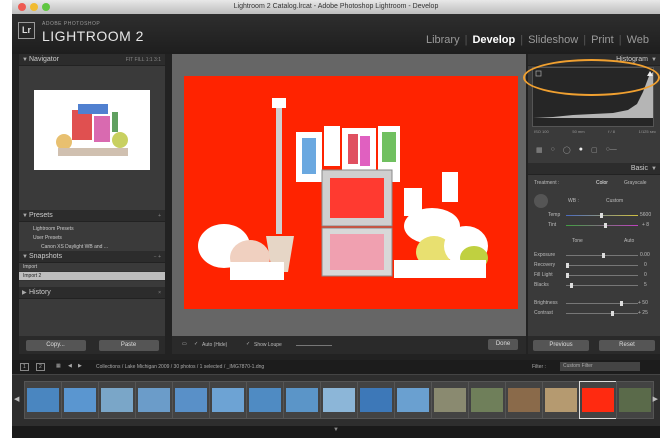 The height and width of the screenshot is (438, 672). Describe the element at coordinates (594, 169) in the screenshot. I see `basic-header: Basic ▼` at that location.